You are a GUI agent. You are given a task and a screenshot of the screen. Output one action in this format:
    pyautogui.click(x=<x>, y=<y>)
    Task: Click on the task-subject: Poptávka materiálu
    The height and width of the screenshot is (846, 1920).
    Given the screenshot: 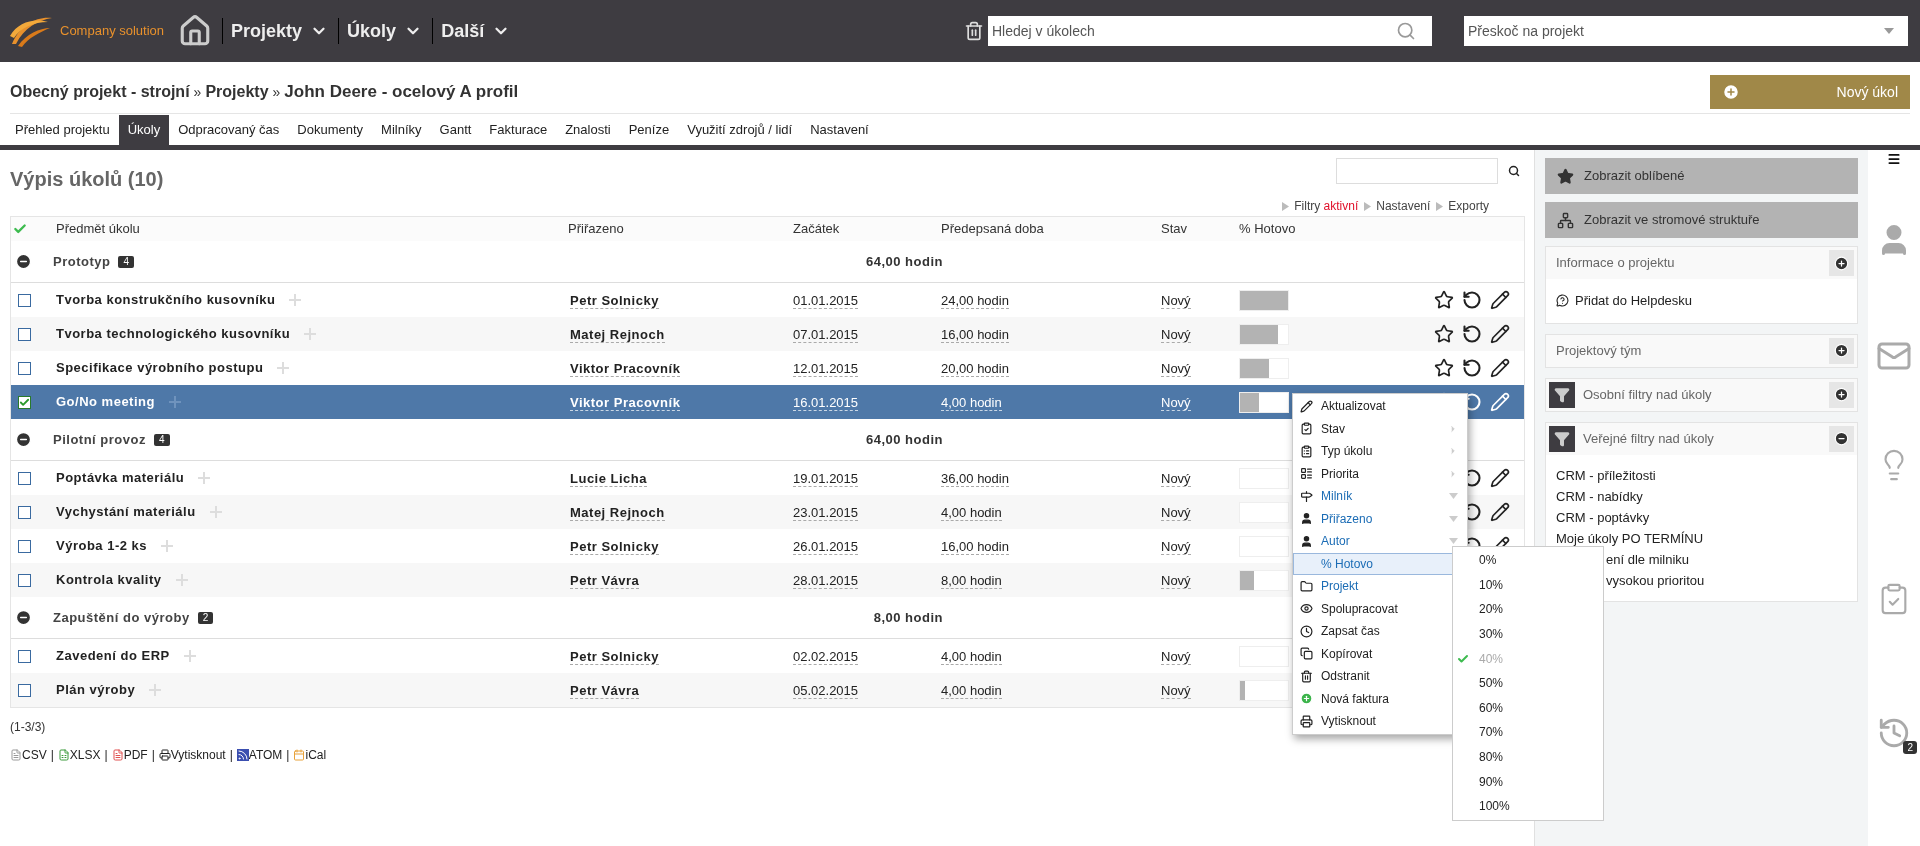 What is the action you would take?
    pyautogui.click(x=120, y=478)
    